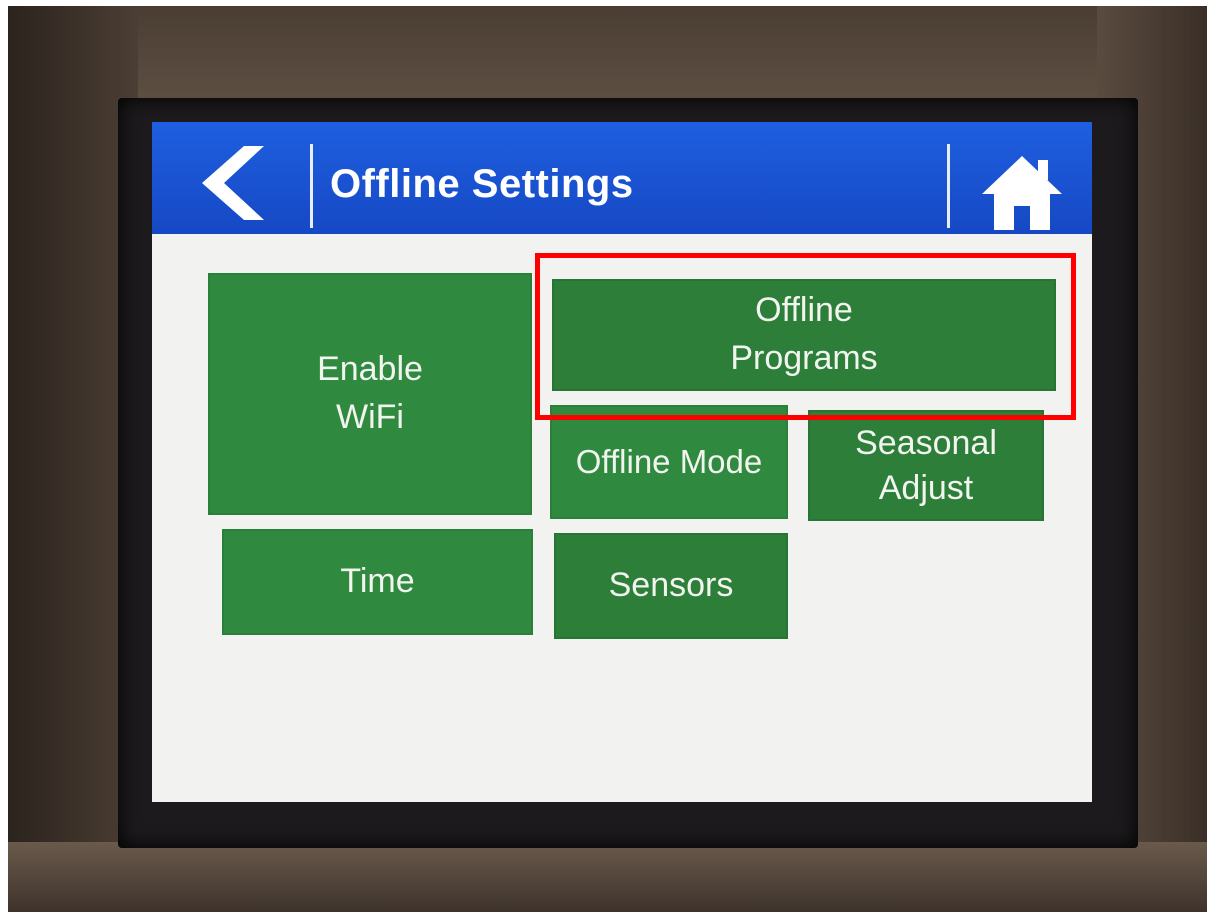  I want to click on time-button: Time, so click(377, 582).